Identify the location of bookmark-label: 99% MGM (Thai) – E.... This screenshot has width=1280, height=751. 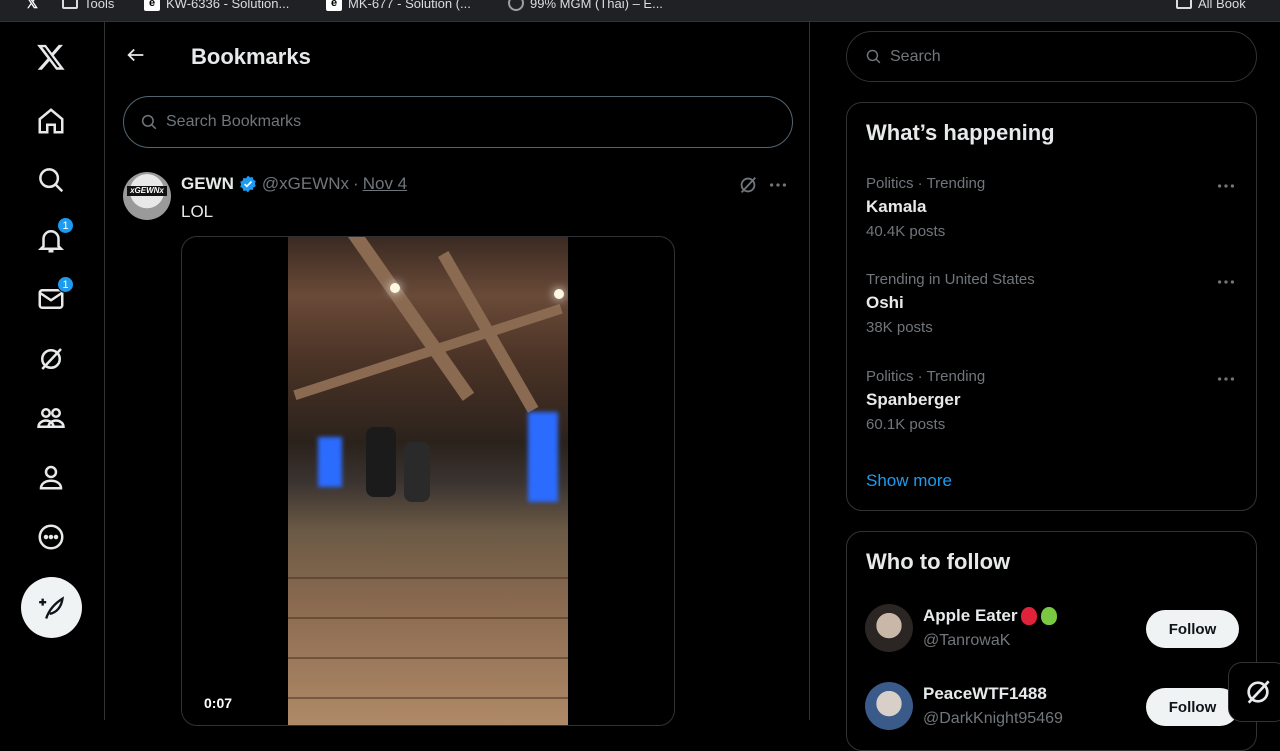
(596, 5).